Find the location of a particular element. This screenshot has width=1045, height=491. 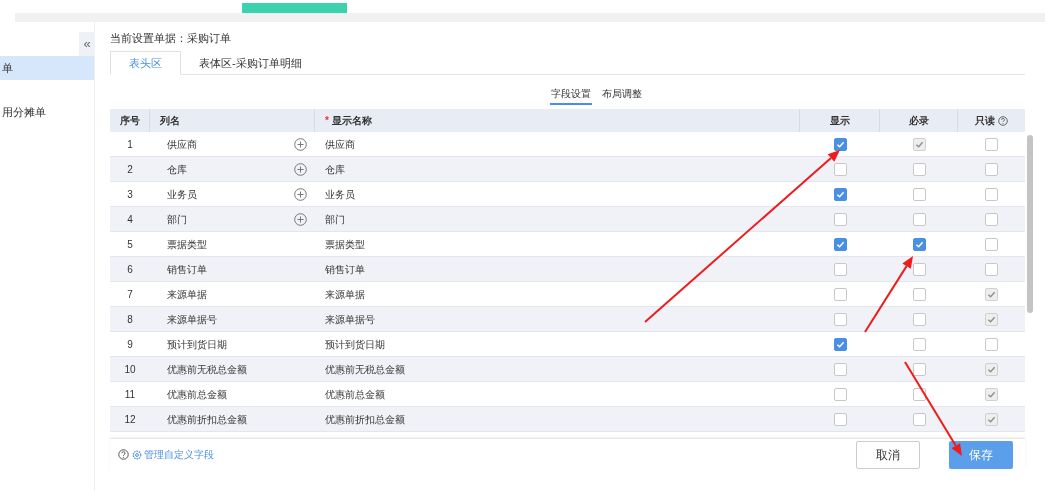

table-cell-text: 8 is located at coordinates (130, 319).